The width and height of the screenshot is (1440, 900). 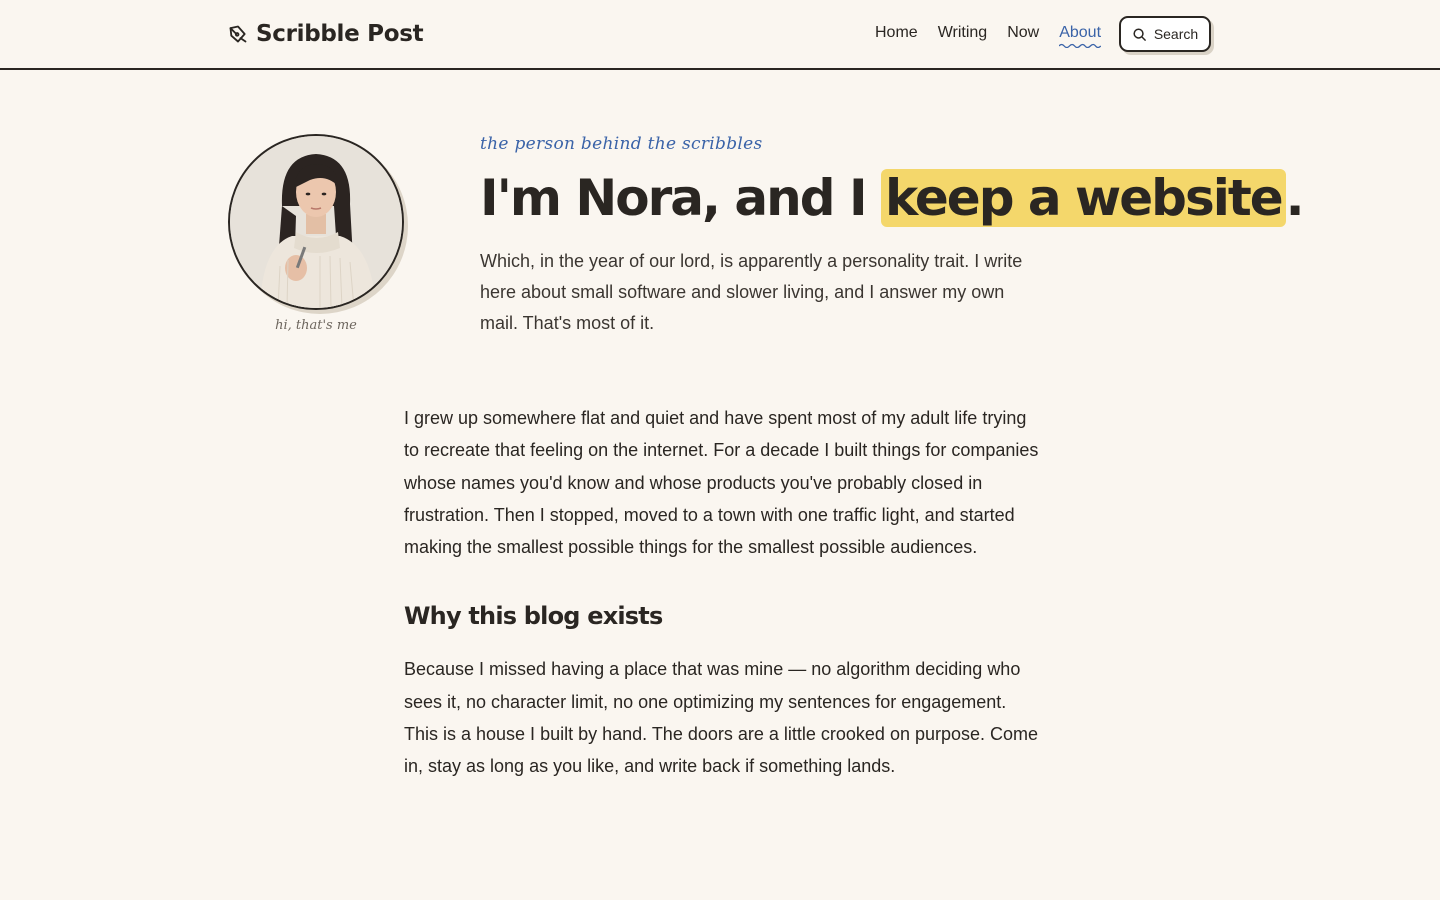 What do you see at coordinates (621, 144) in the screenshot?
I see `hero-eyebrow: the person behind the scribbles` at bounding box center [621, 144].